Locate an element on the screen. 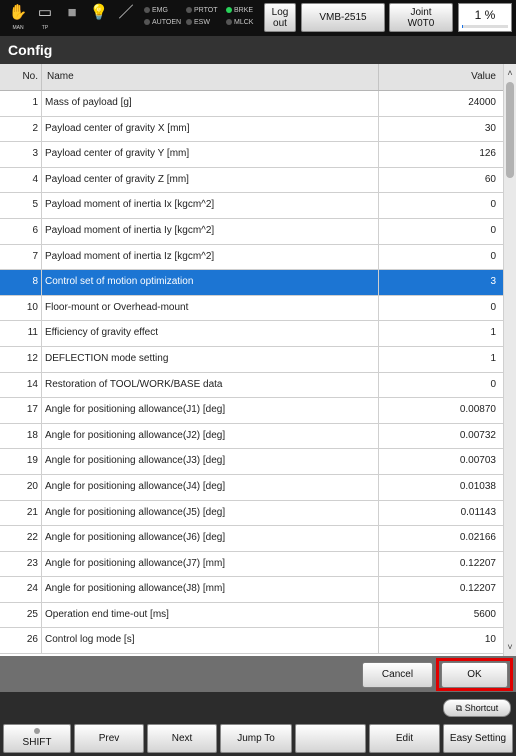 This screenshot has width=516, height=756. ok-highlight-frame is located at coordinates (474, 674).